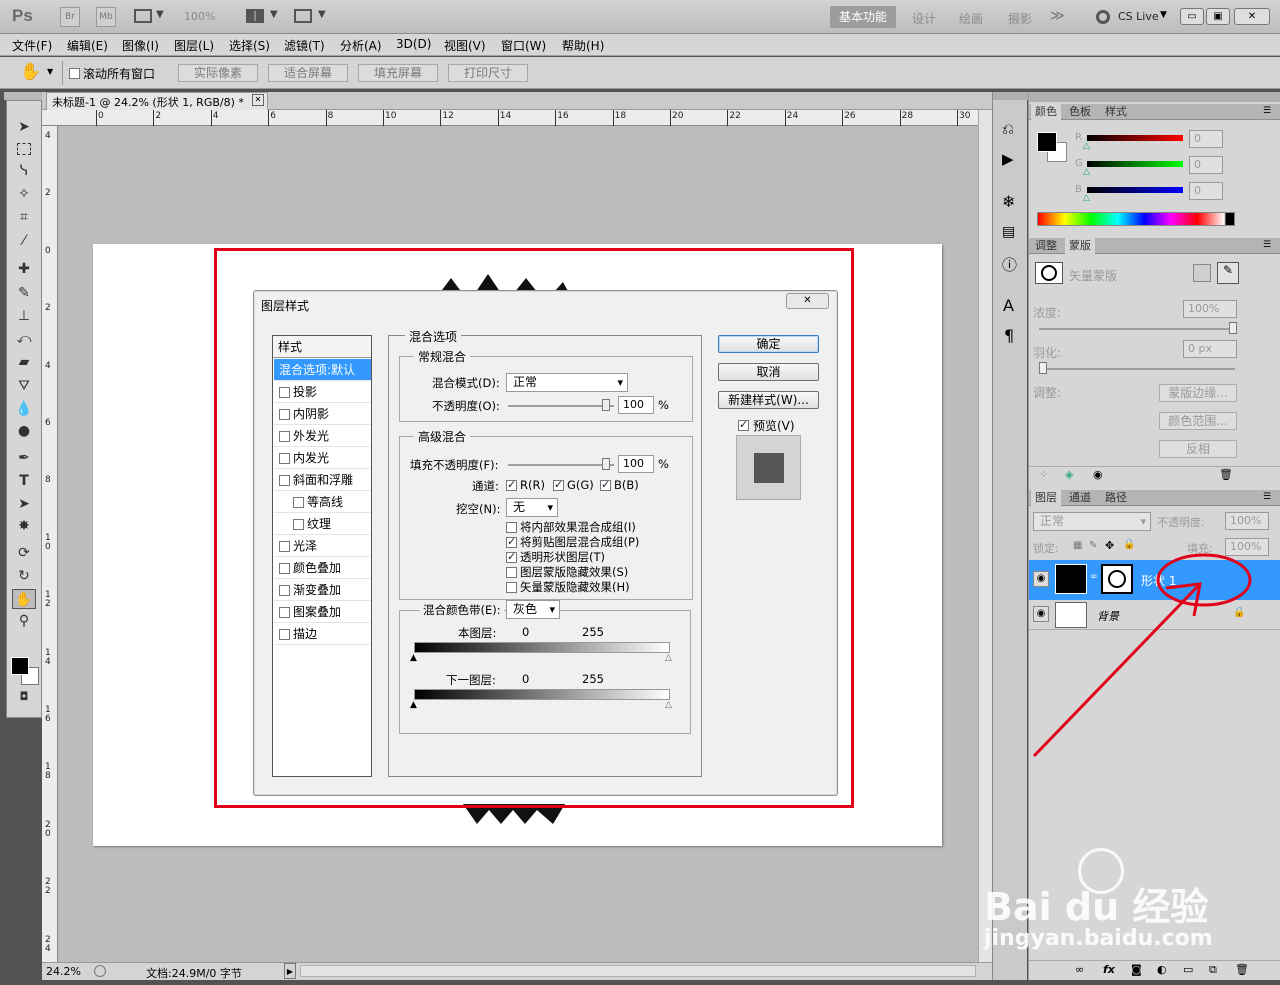  What do you see at coordinates (24, 171) in the screenshot?
I see `lasso-tool-icon: ᓭ` at bounding box center [24, 171].